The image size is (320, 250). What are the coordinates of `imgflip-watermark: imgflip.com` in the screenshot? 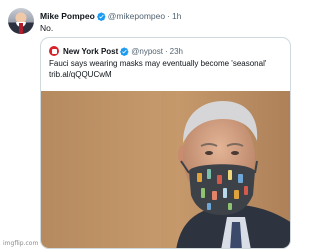 It's located at (21, 243).